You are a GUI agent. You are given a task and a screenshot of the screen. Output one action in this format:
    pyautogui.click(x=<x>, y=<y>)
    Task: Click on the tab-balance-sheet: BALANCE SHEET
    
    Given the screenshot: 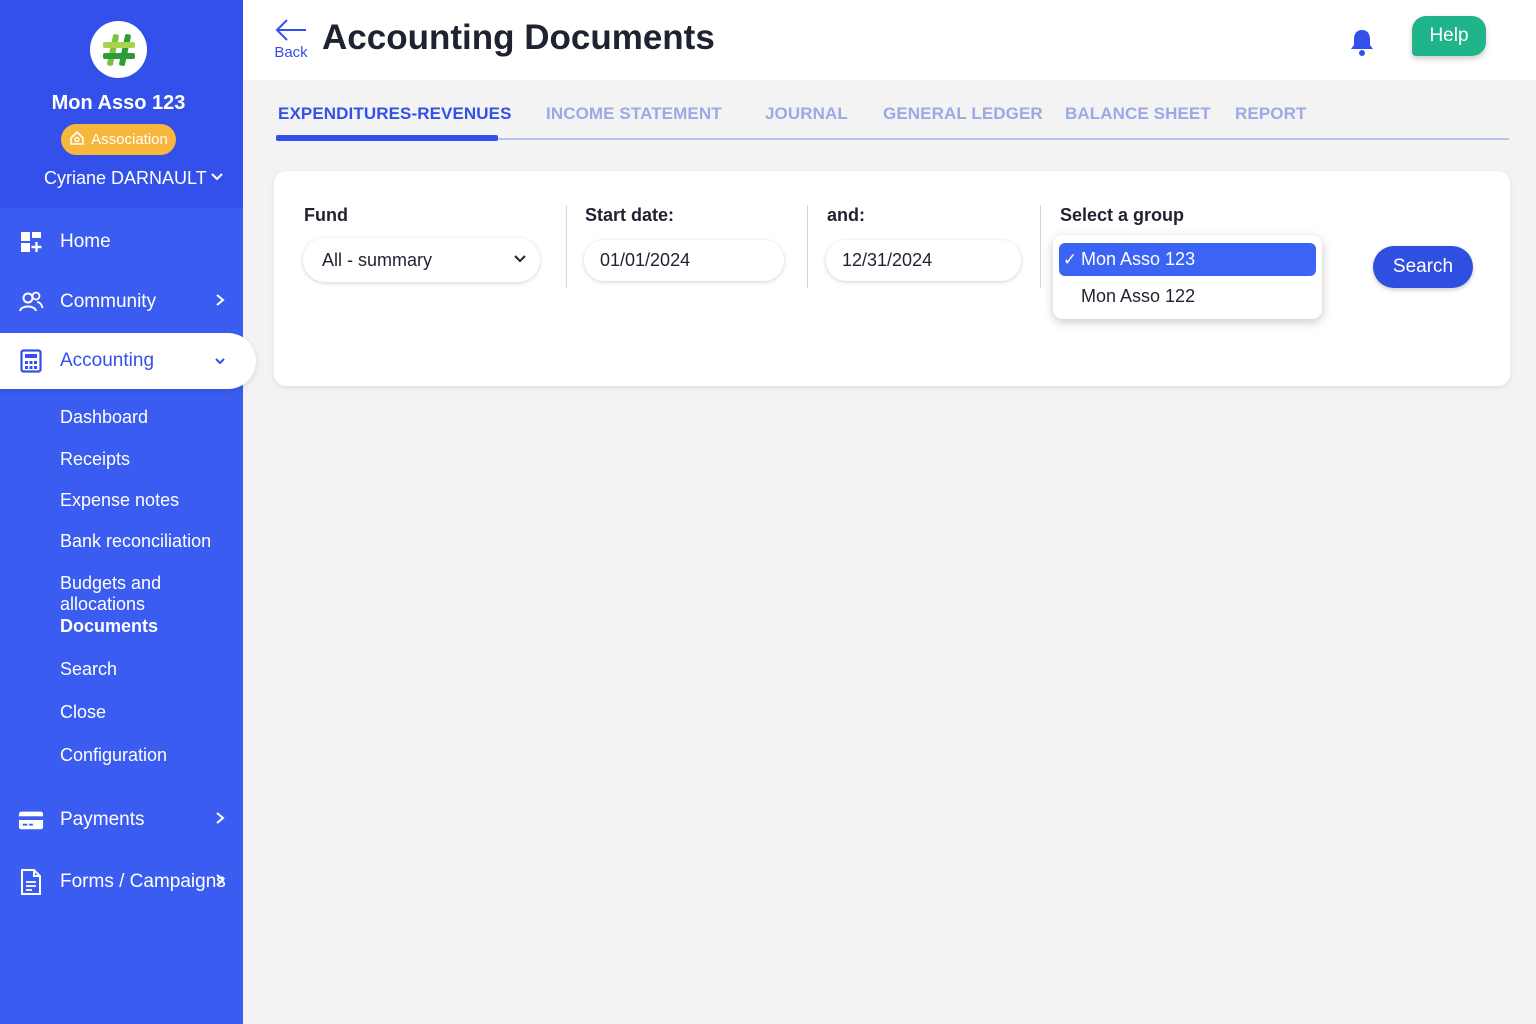 What is the action you would take?
    pyautogui.click(x=1138, y=114)
    